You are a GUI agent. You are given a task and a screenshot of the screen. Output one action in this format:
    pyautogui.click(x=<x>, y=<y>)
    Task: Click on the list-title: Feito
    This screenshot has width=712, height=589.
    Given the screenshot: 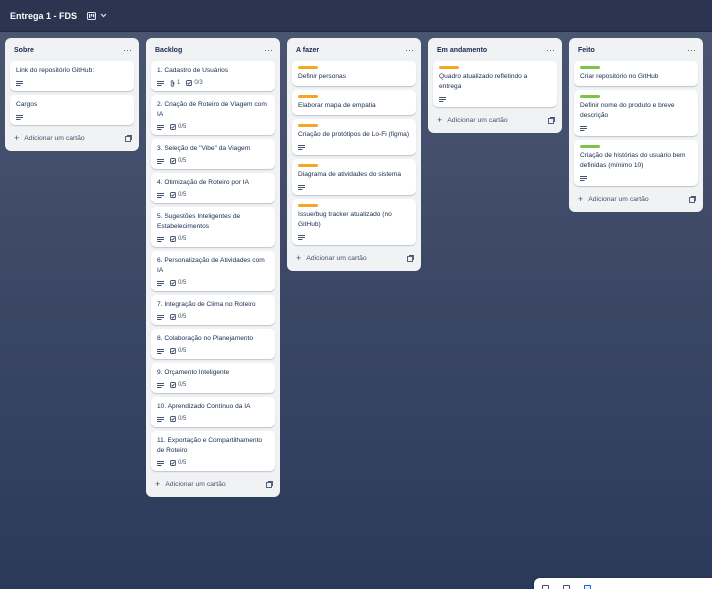 What is the action you would take?
    pyautogui.click(x=586, y=50)
    